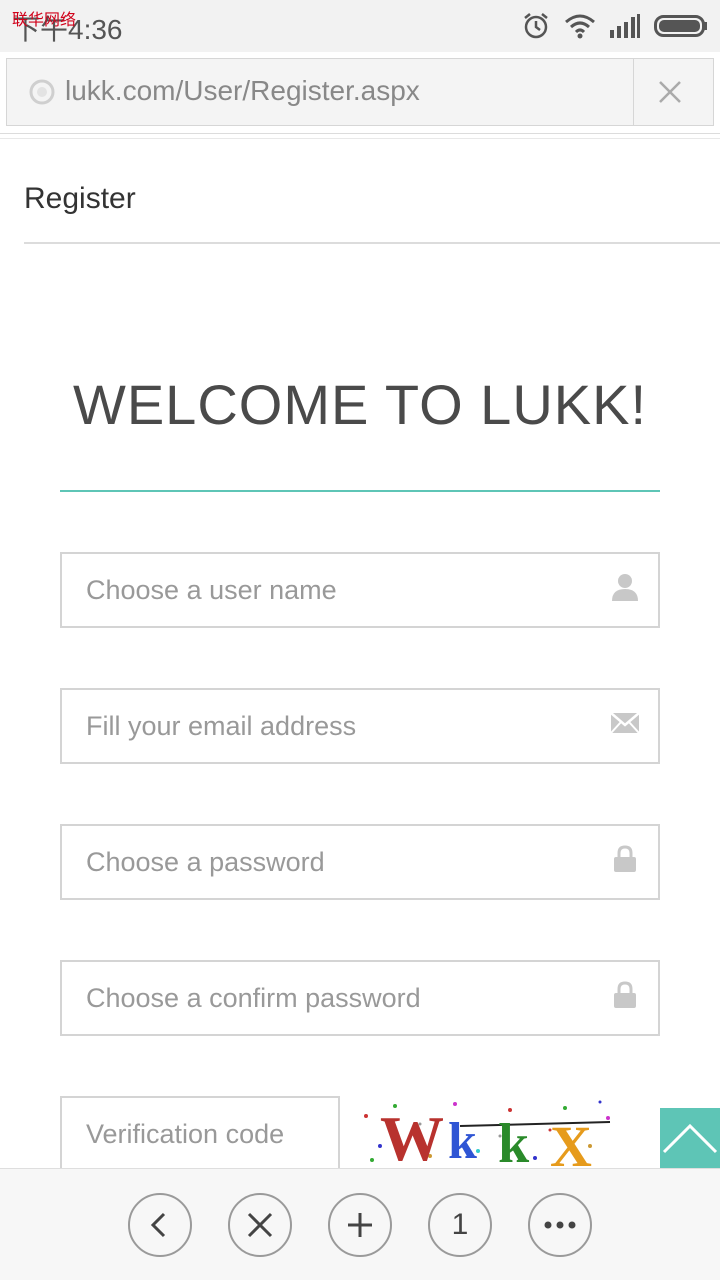 The height and width of the screenshot is (1280, 720). Describe the element at coordinates (412, 1135) in the screenshot. I see `svg-text: W` at that location.